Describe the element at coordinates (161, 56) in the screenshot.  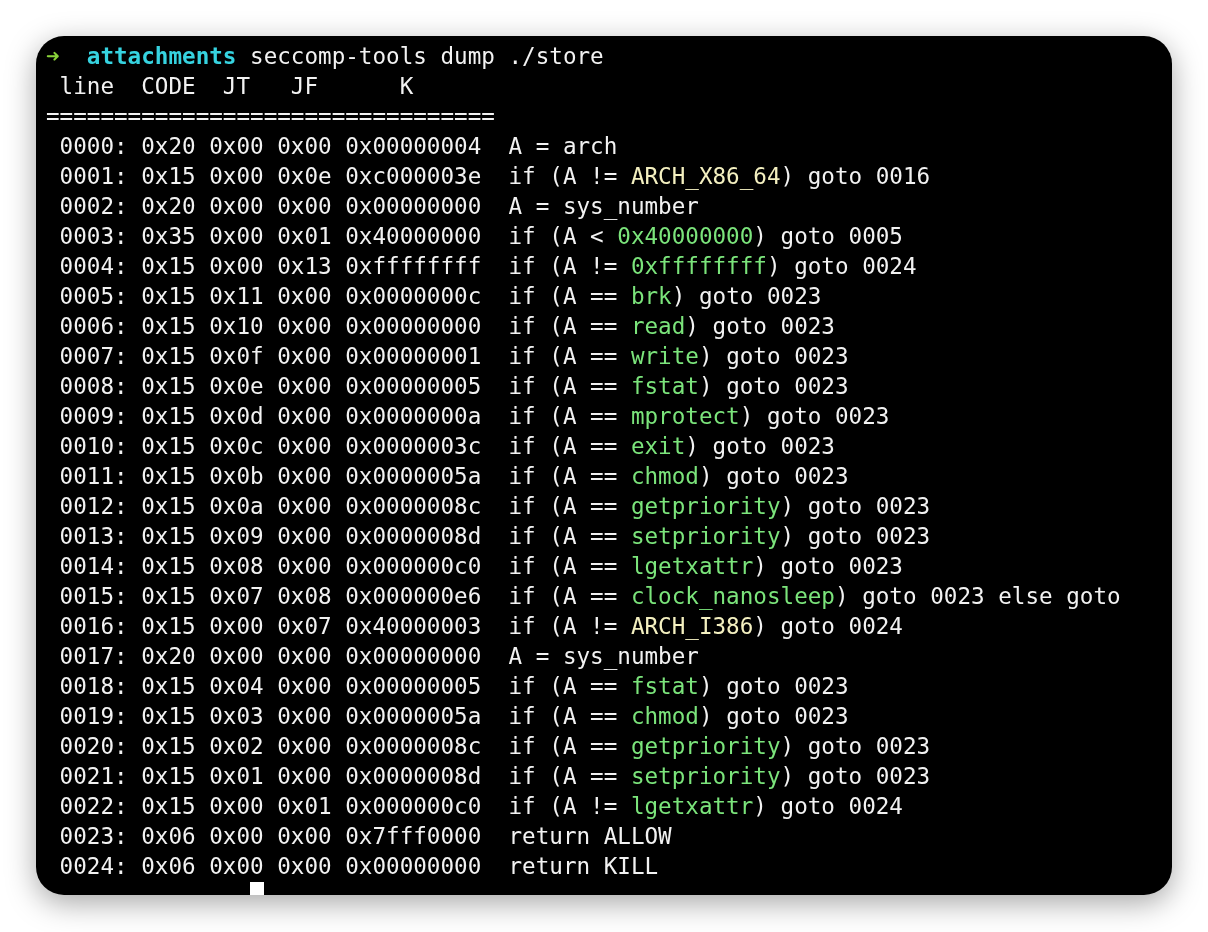
I see `prompt-directory: attachments` at that location.